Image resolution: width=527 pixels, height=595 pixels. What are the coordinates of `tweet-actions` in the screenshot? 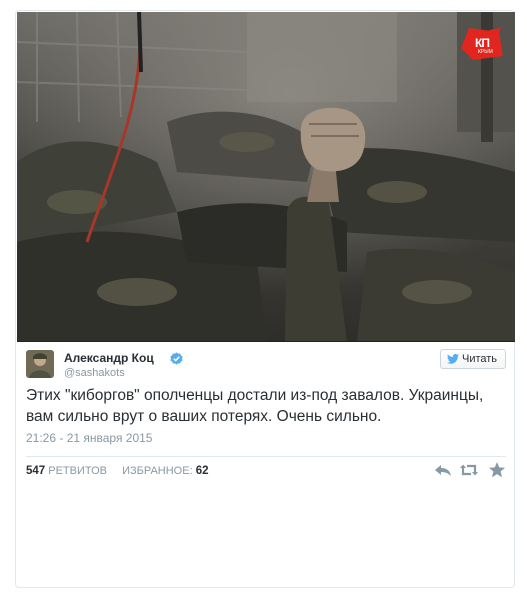 It's located at (471, 470).